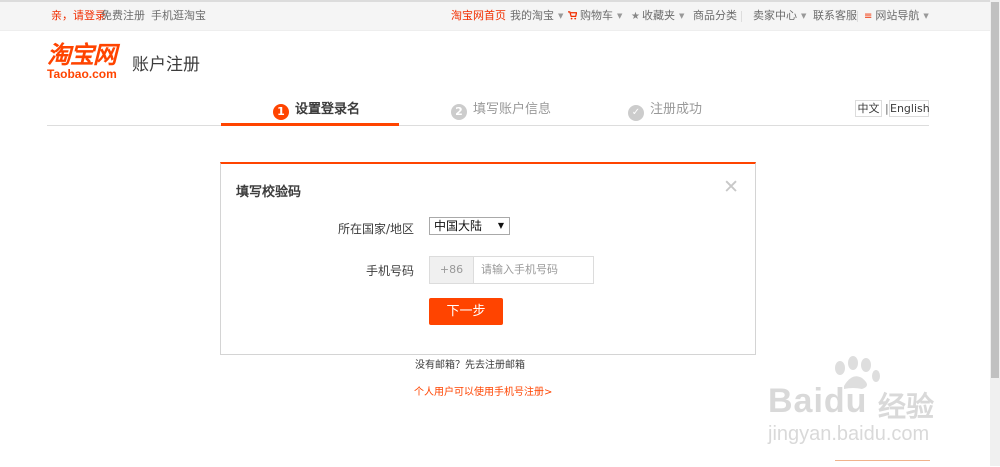 This screenshot has width=1000, height=467. I want to click on seller-label: 卖家中心, so click(775, 15).